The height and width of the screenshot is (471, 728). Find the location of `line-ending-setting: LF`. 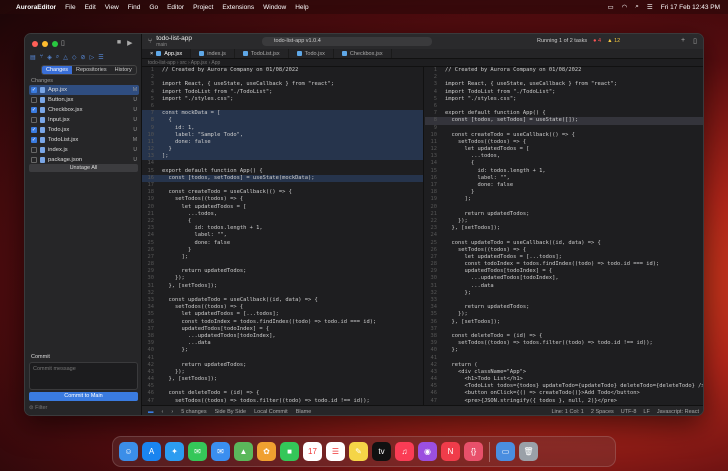

line-ending-setting: LF is located at coordinates (646, 412).